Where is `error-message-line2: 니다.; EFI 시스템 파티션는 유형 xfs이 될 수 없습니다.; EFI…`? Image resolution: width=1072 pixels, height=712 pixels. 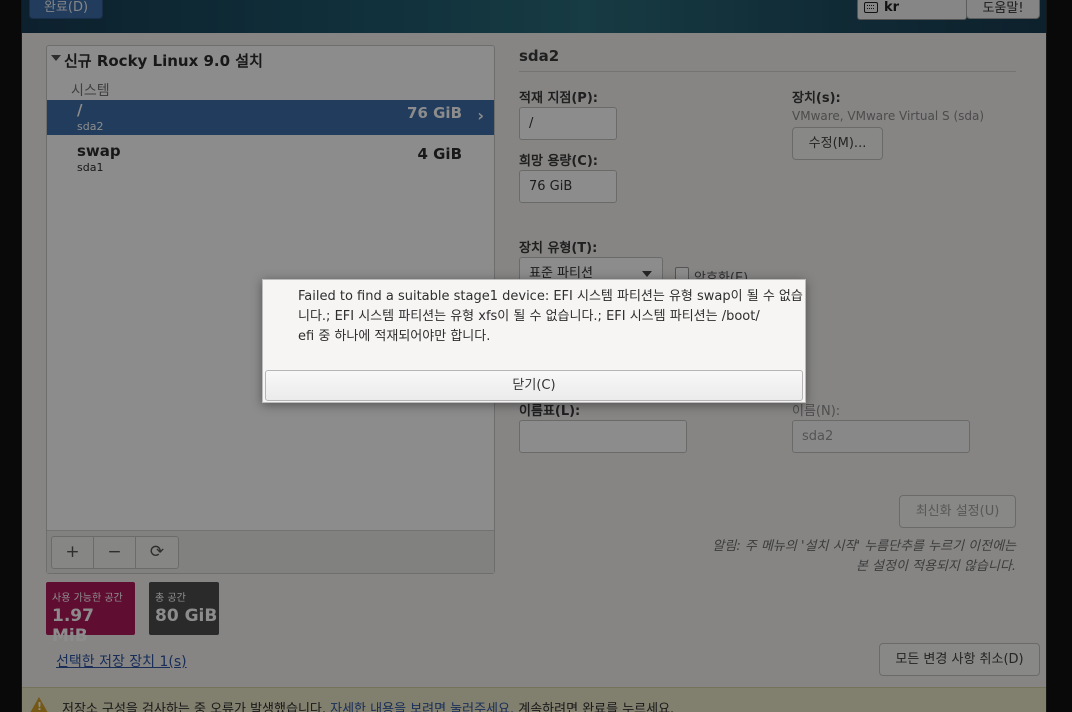
error-message-line2: 니다.; EFI 시스템 파티션는 유형 xfs이 될 수 없습니다.; EFI… is located at coordinates (529, 316).